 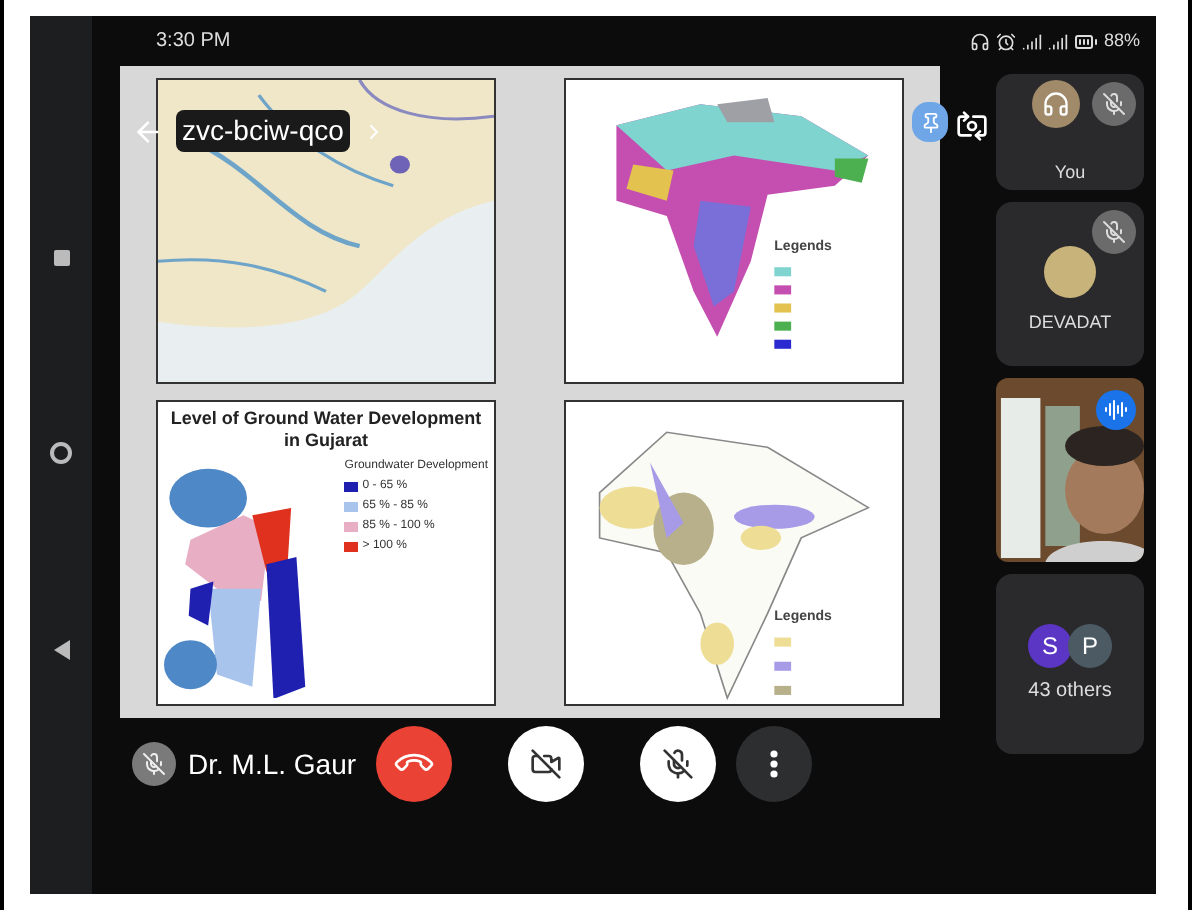 What do you see at coordinates (1070, 691) in the screenshot?
I see `others-count: 43 others` at bounding box center [1070, 691].